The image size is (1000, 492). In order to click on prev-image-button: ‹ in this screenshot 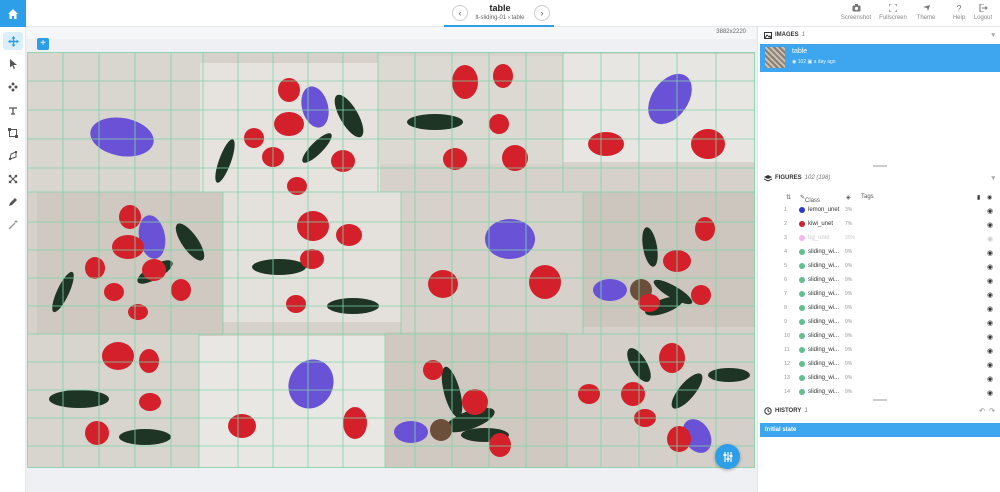, I will do `click(460, 13)`.